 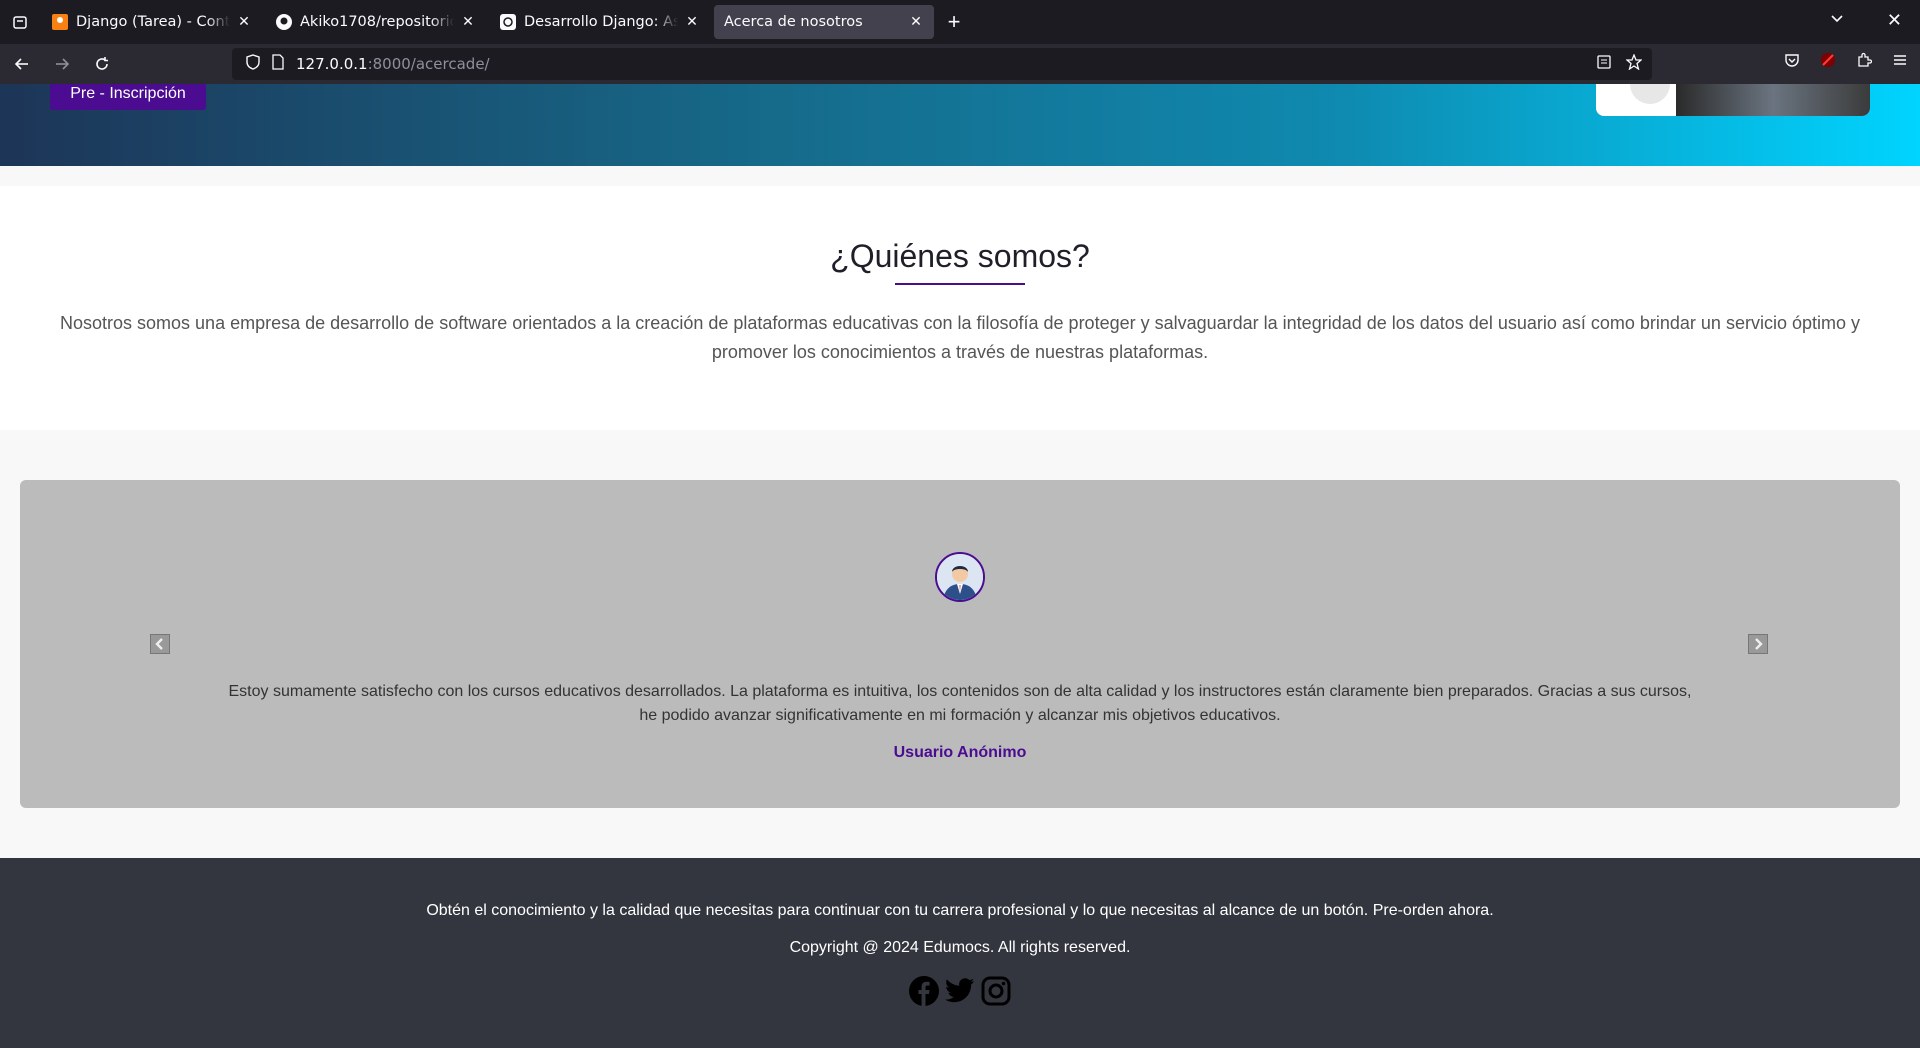 What do you see at coordinates (942, 64) in the screenshot?
I see `address-bar: 127.0.0.1:8000/acercade/` at bounding box center [942, 64].